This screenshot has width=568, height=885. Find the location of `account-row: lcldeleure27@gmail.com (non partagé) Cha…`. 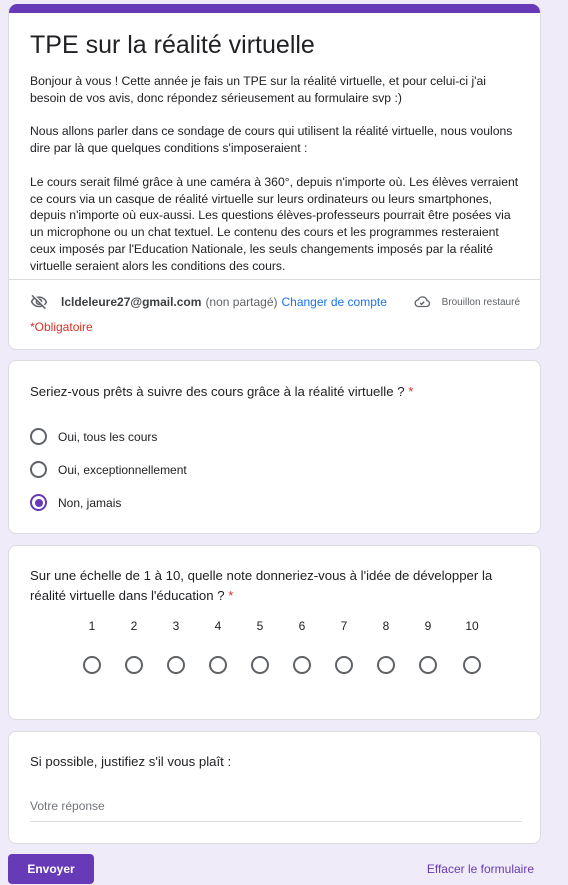

account-row: lcldeleure27@gmail.com (non partagé) Cha… is located at coordinates (275, 302).